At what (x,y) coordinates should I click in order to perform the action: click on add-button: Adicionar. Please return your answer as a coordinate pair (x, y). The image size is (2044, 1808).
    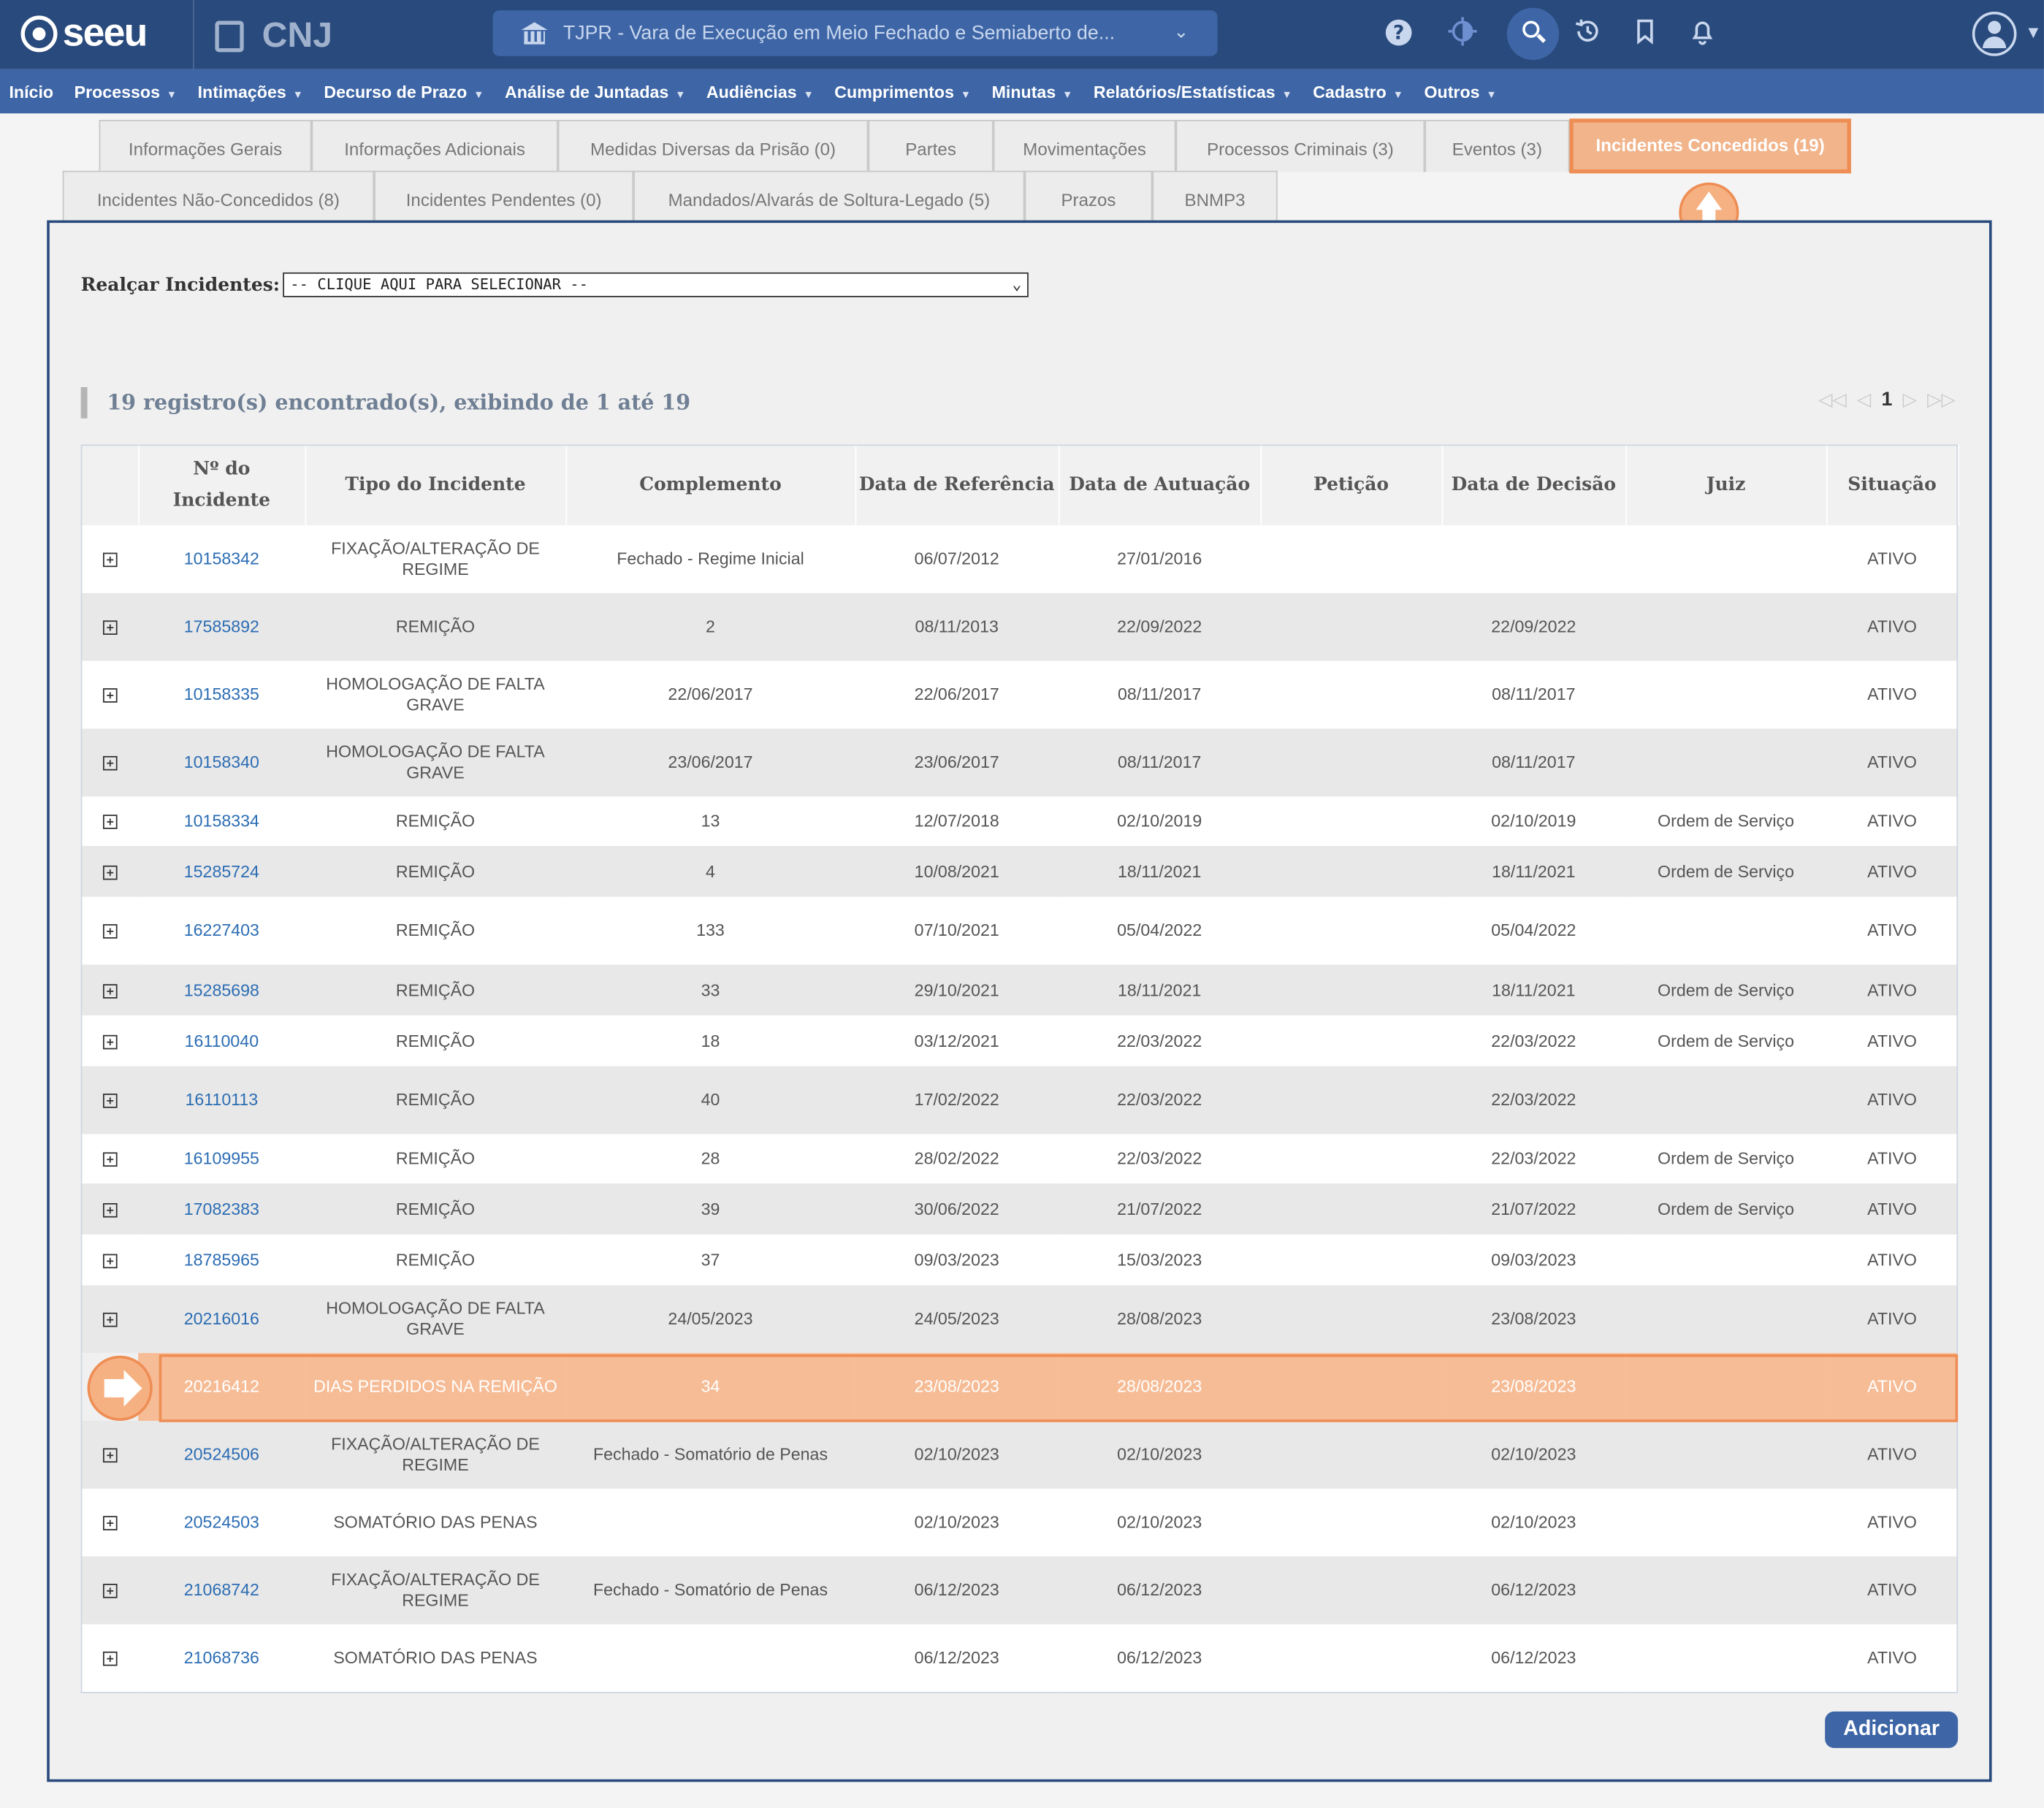
    Looking at the image, I should click on (1892, 1729).